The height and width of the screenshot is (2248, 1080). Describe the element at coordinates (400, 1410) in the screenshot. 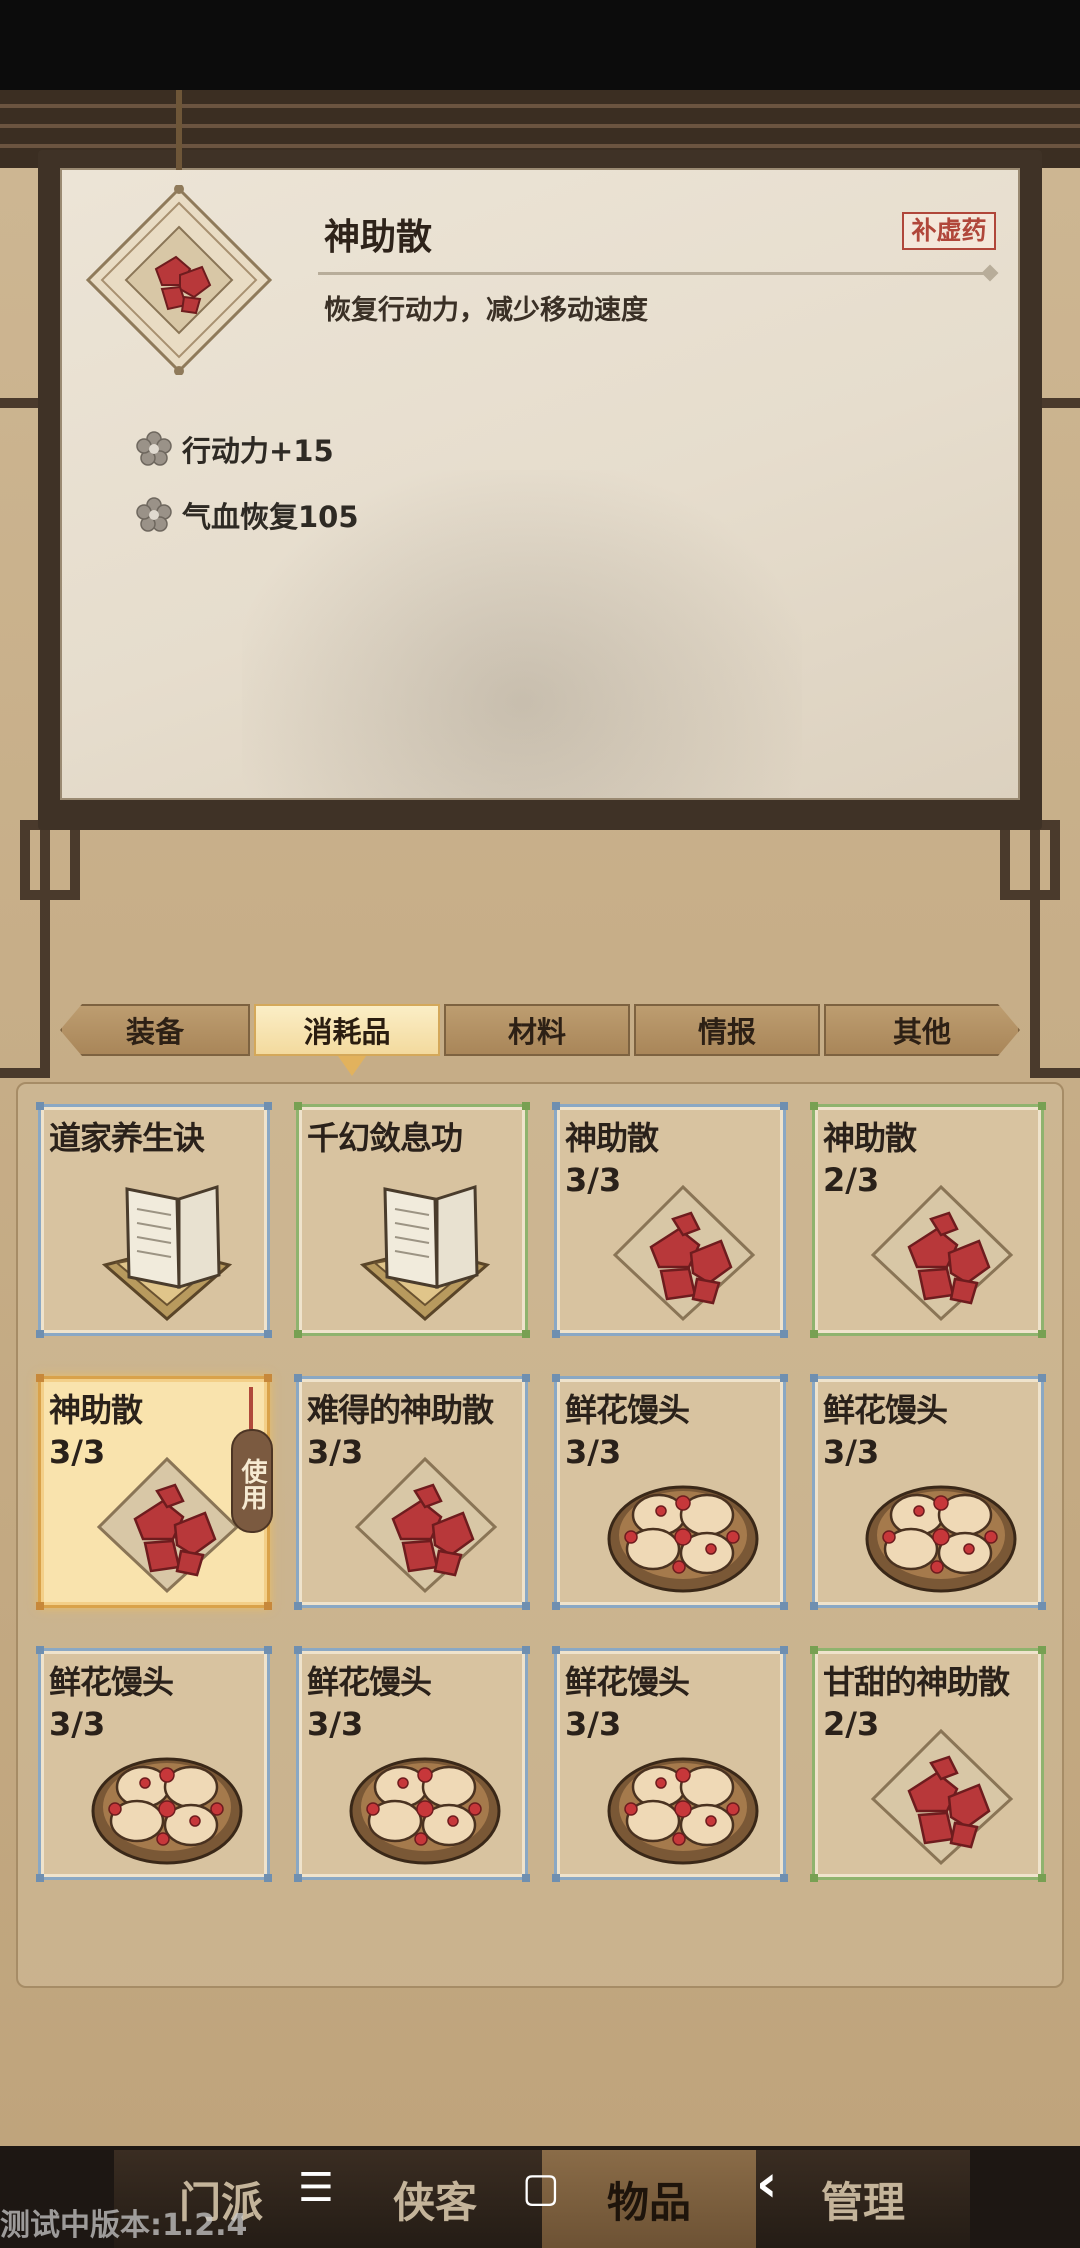

I see `slot-item-name: 难得的神助散` at that location.